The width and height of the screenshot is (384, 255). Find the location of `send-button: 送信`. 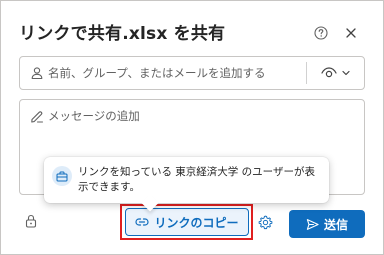

send-button: 送信 is located at coordinates (327, 224).